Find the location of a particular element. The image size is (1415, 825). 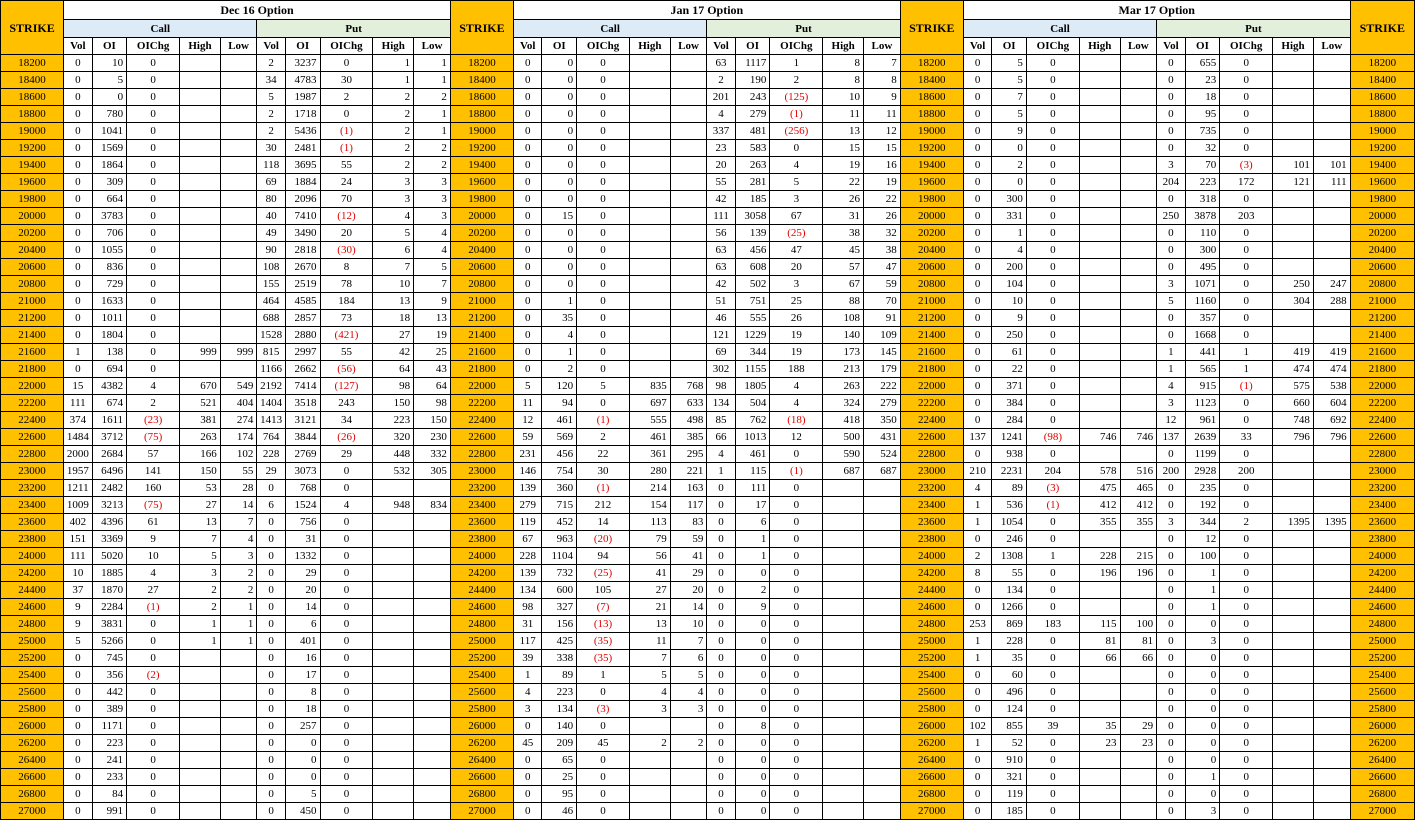

put-cell: 63 is located at coordinates (721, 267).